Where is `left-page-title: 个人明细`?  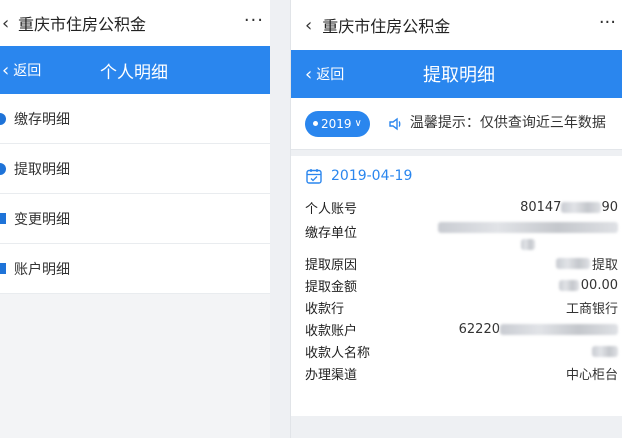
left-page-title: 个人明细 is located at coordinates (134, 72).